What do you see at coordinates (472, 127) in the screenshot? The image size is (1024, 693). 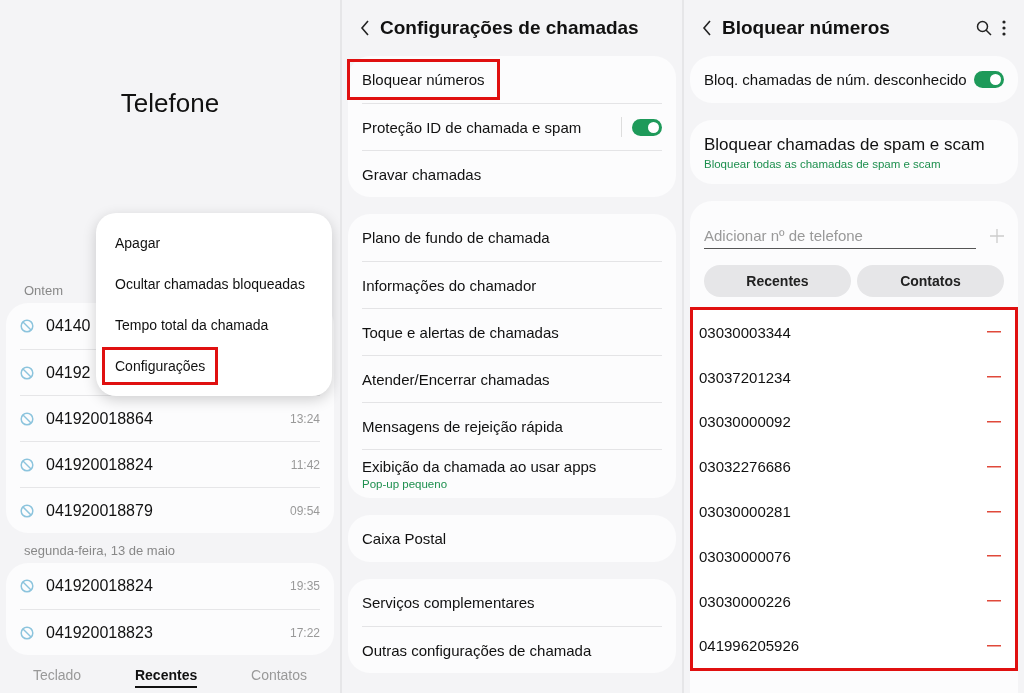 I see `settings-item: Proteção ID de chamada e spam` at bounding box center [472, 127].